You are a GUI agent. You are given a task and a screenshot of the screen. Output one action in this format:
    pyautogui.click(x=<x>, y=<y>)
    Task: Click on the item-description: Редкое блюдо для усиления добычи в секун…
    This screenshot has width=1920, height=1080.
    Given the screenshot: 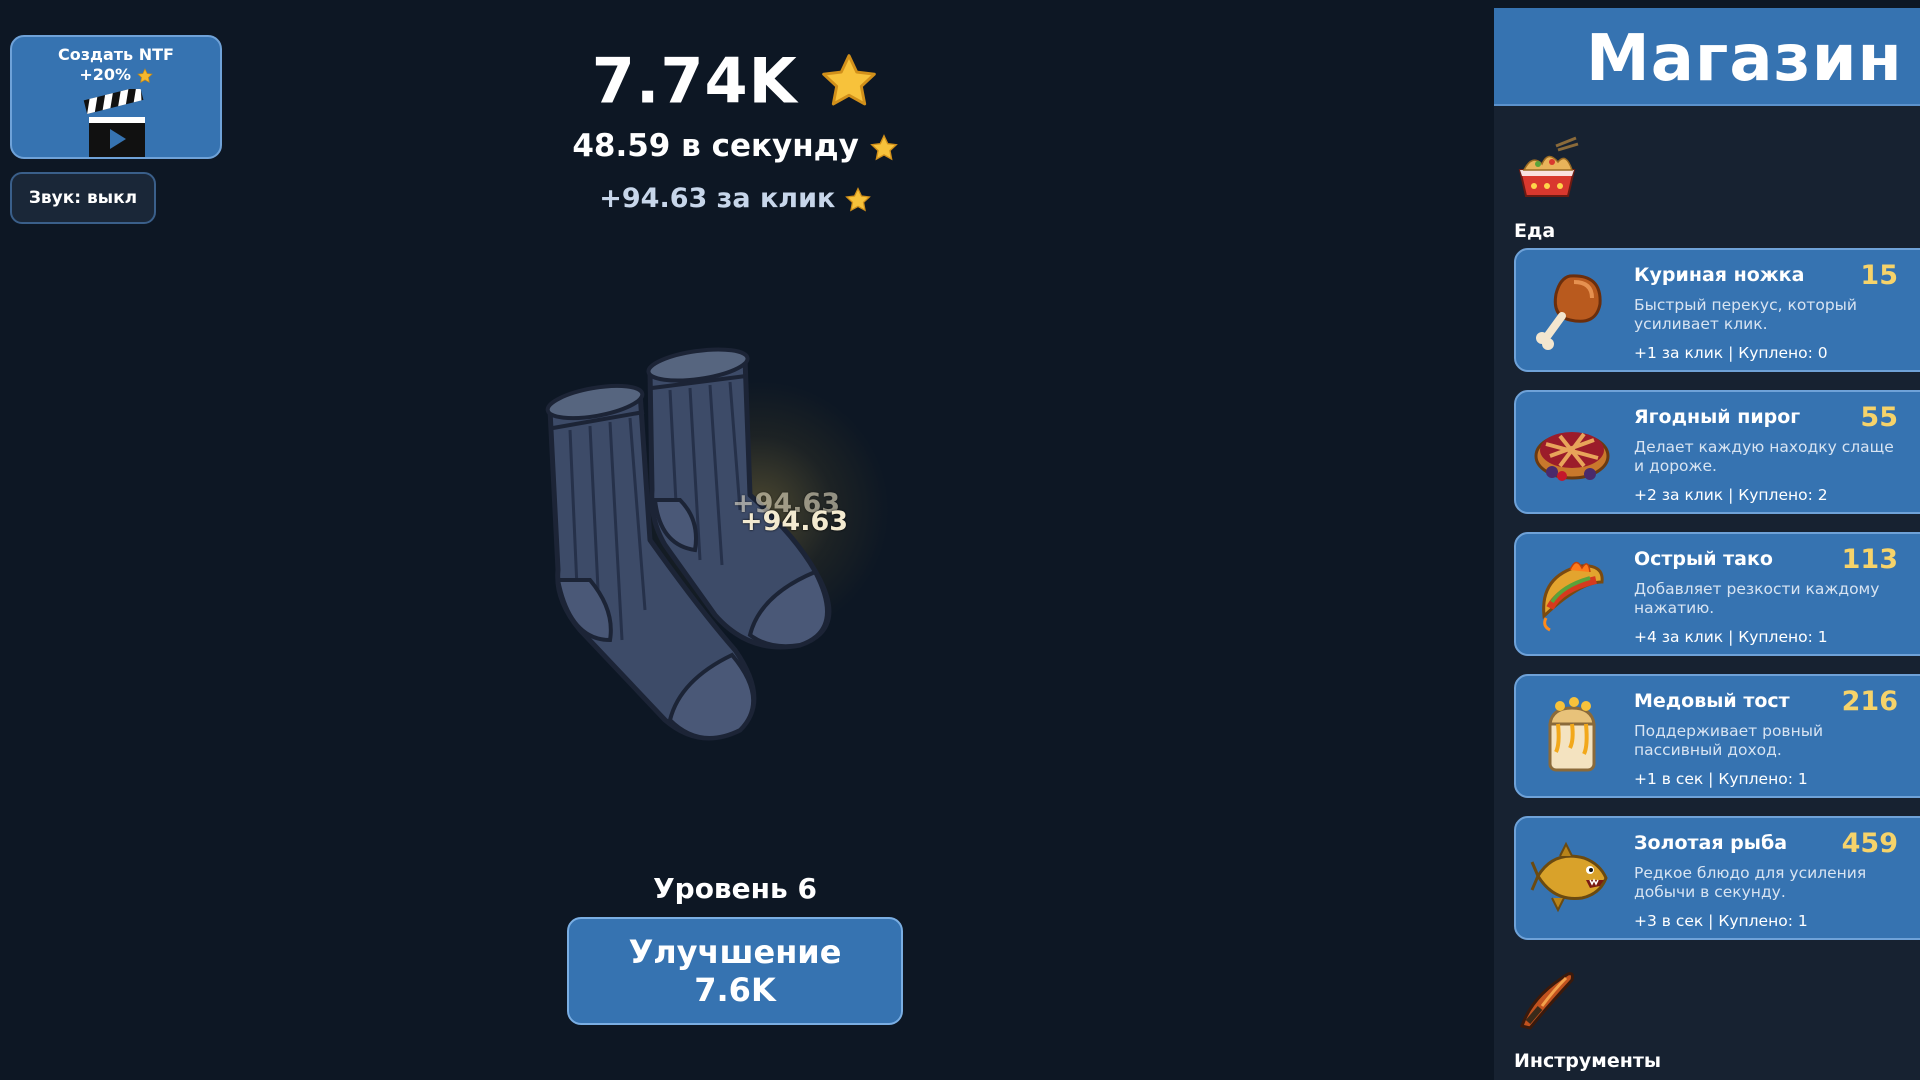 What is the action you would take?
    pyautogui.click(x=1750, y=882)
    